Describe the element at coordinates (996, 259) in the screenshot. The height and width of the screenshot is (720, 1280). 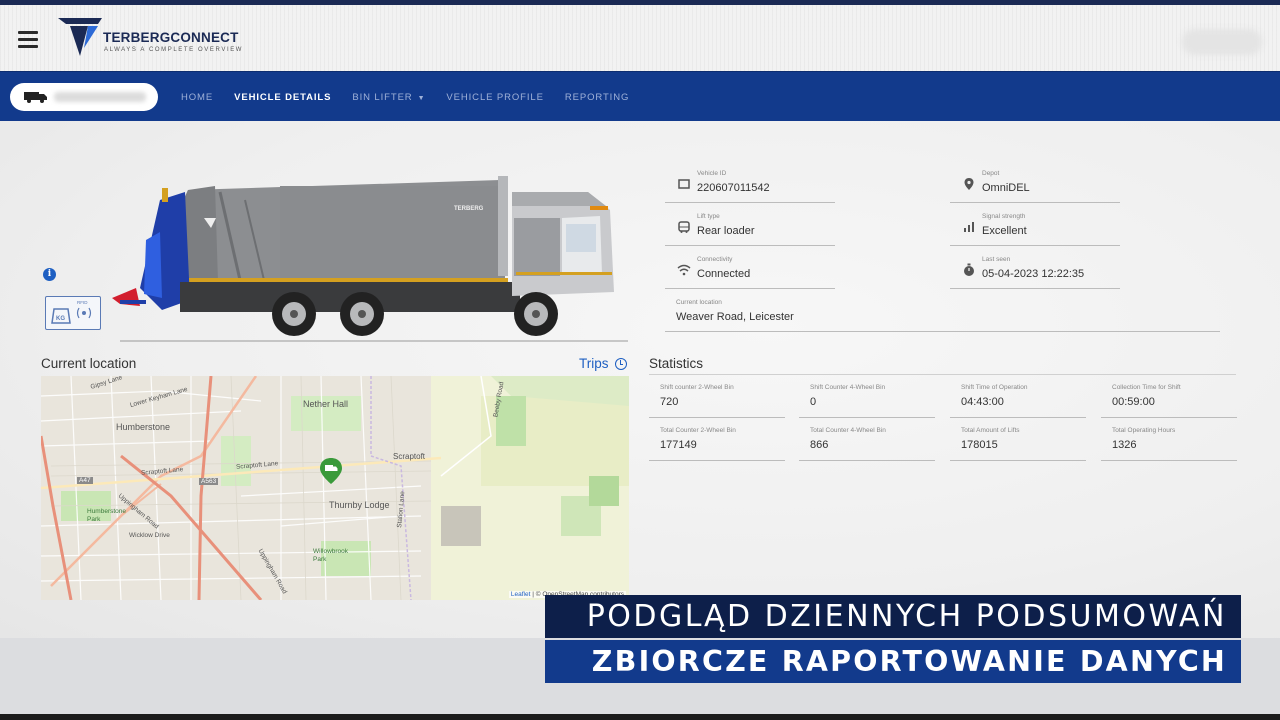
I see `last-seen-label: Last seen` at that location.